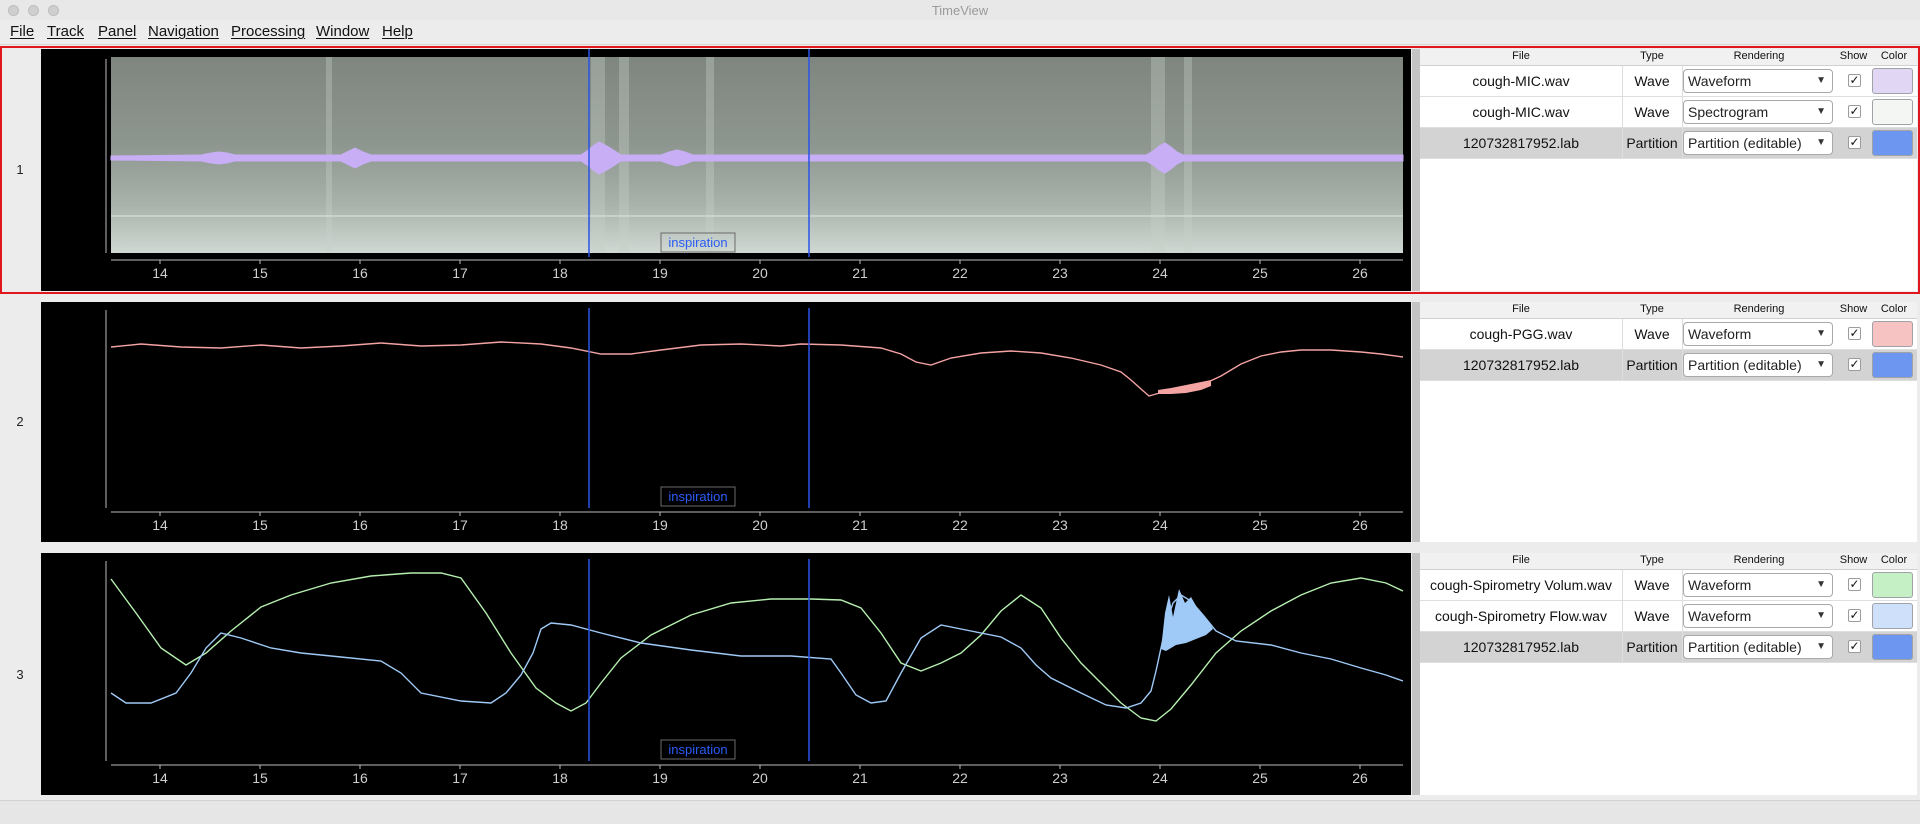 The height and width of the screenshot is (824, 1920). I want to click on rendering-value: Waveform, so click(1720, 81).